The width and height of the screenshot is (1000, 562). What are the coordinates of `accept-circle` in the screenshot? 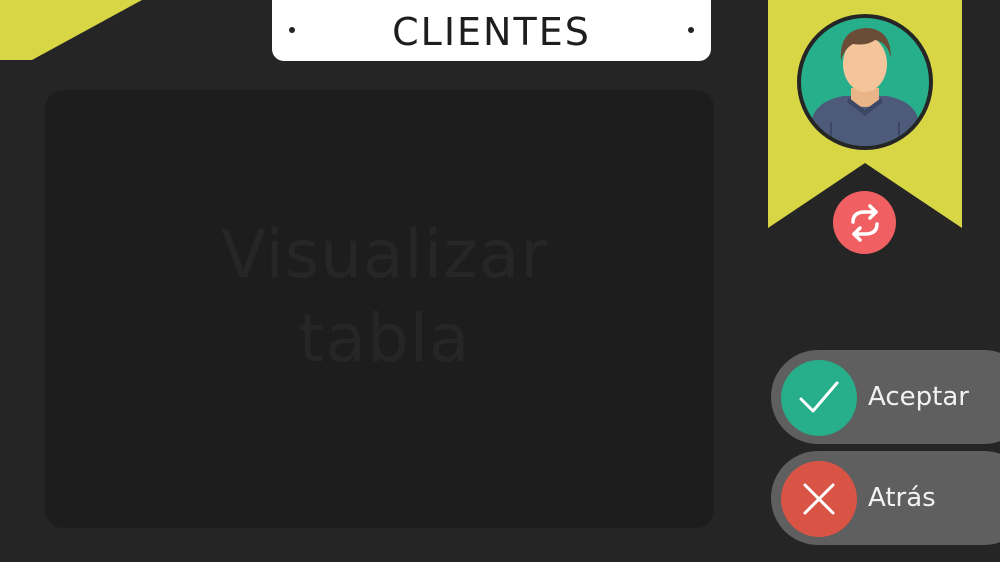 It's located at (819, 398).